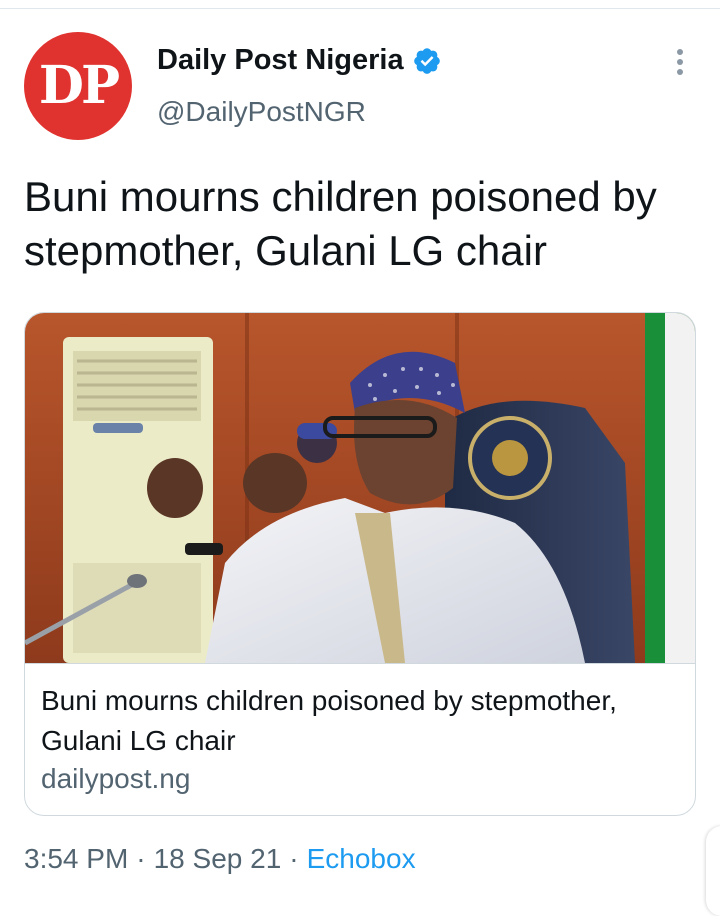  Describe the element at coordinates (361, 859) in the screenshot. I see `tweet-source-link: Echobox` at that location.